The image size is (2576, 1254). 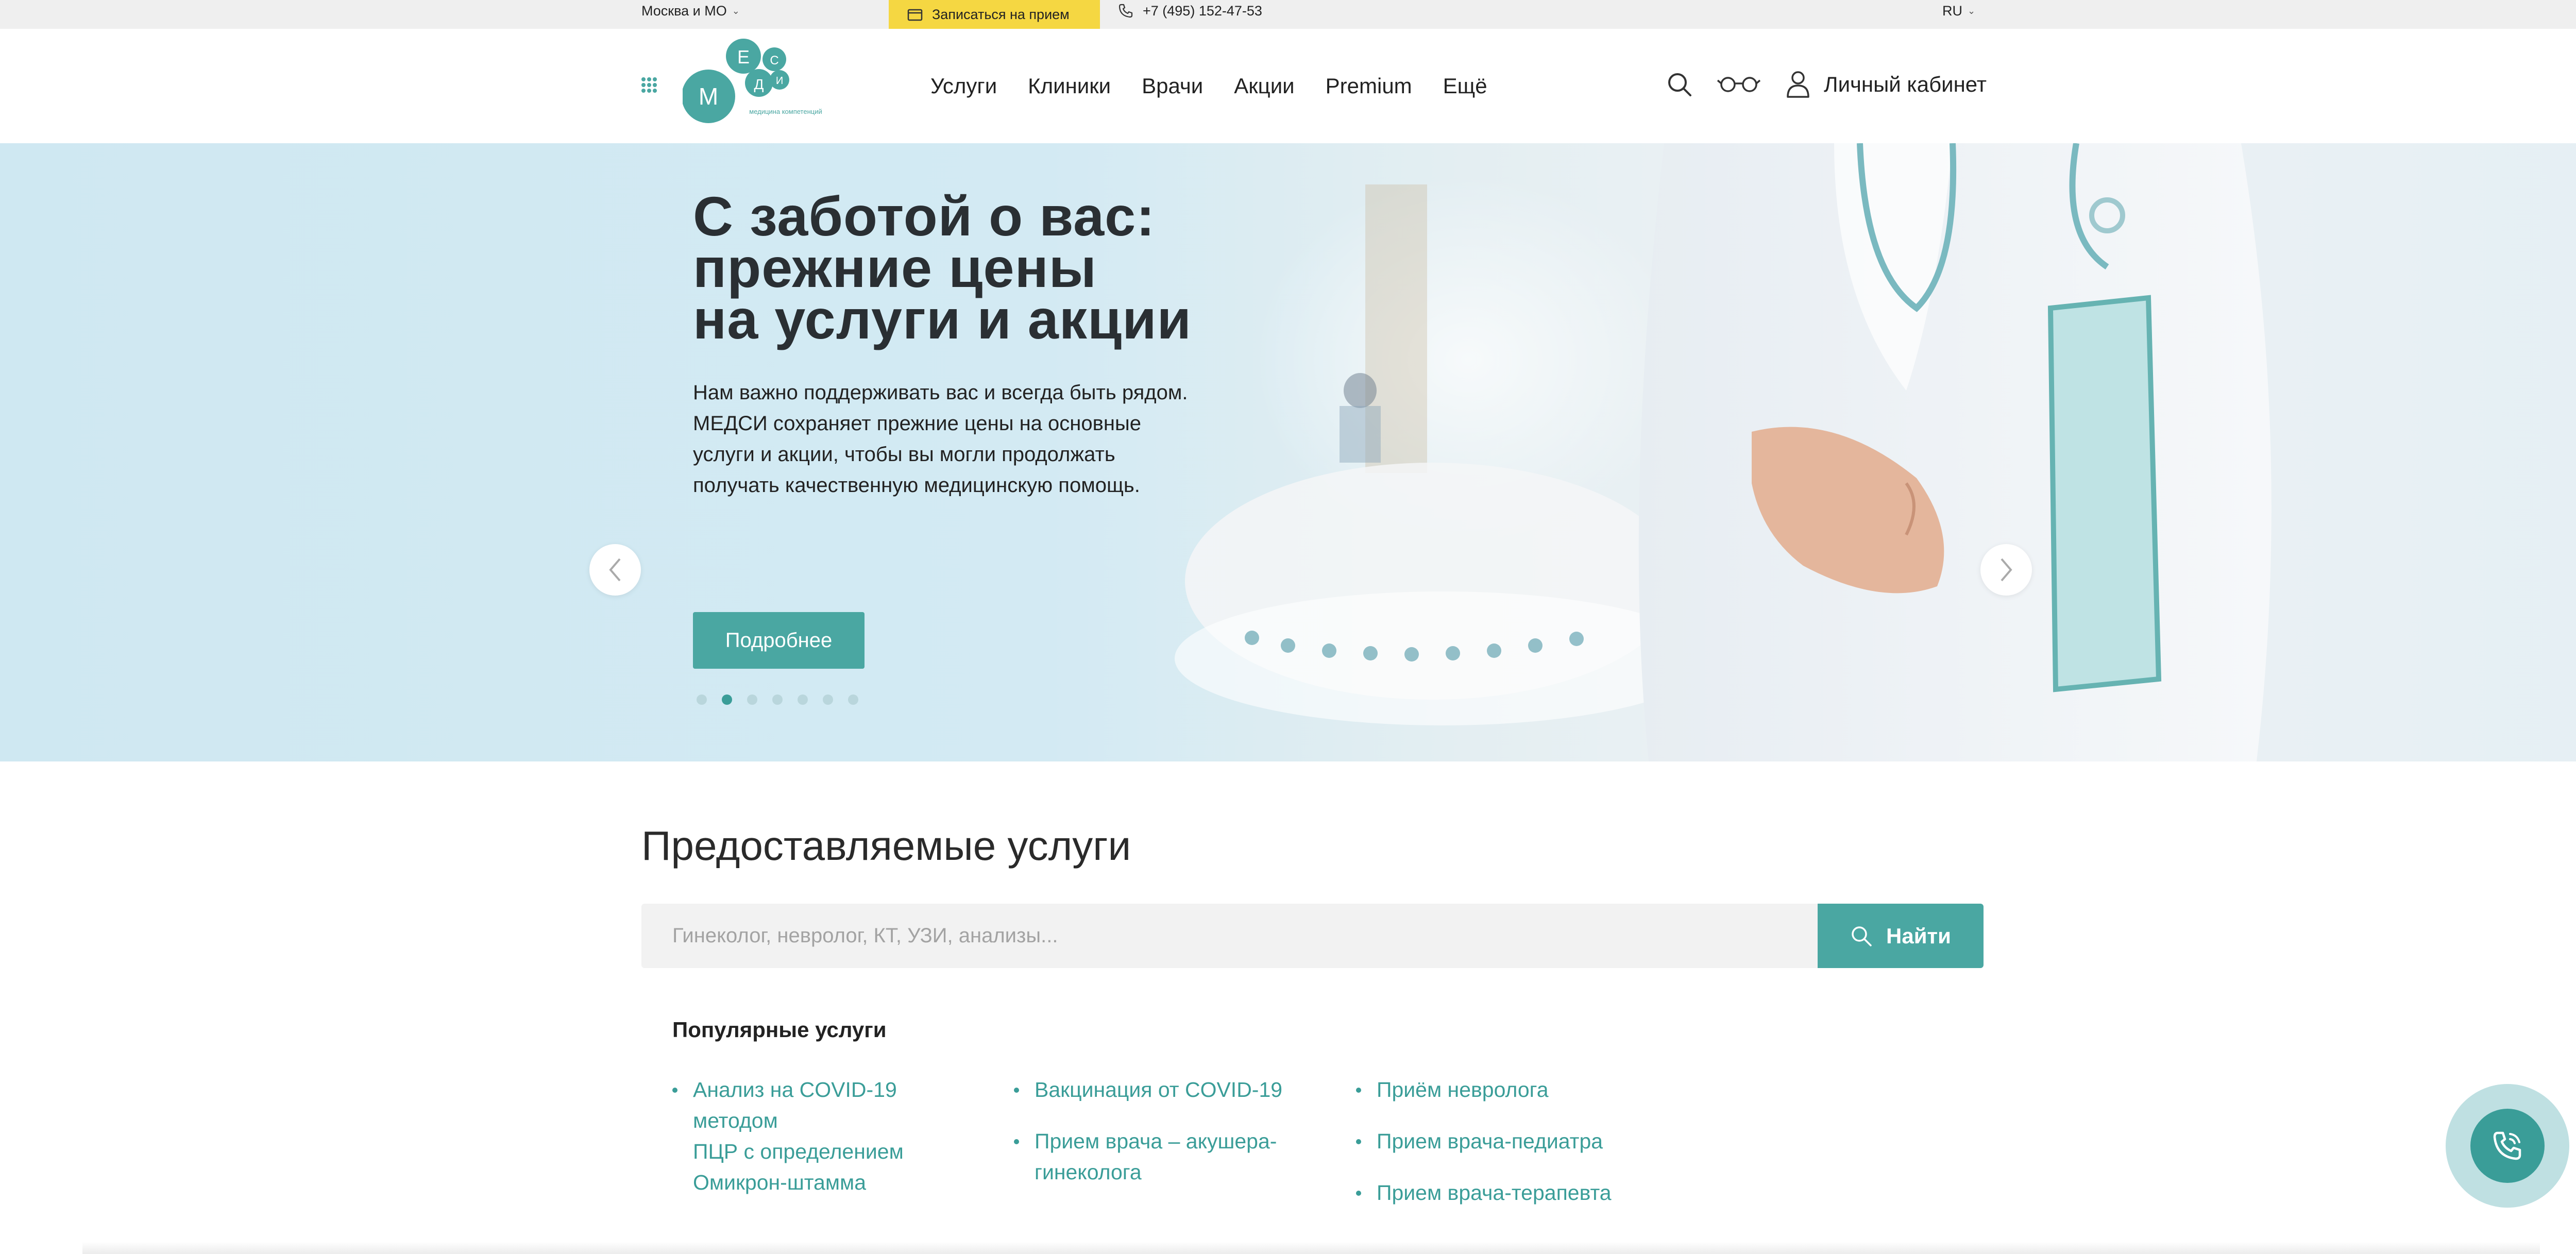 What do you see at coordinates (649, 85) in the screenshot?
I see `menu-grid-icon` at bounding box center [649, 85].